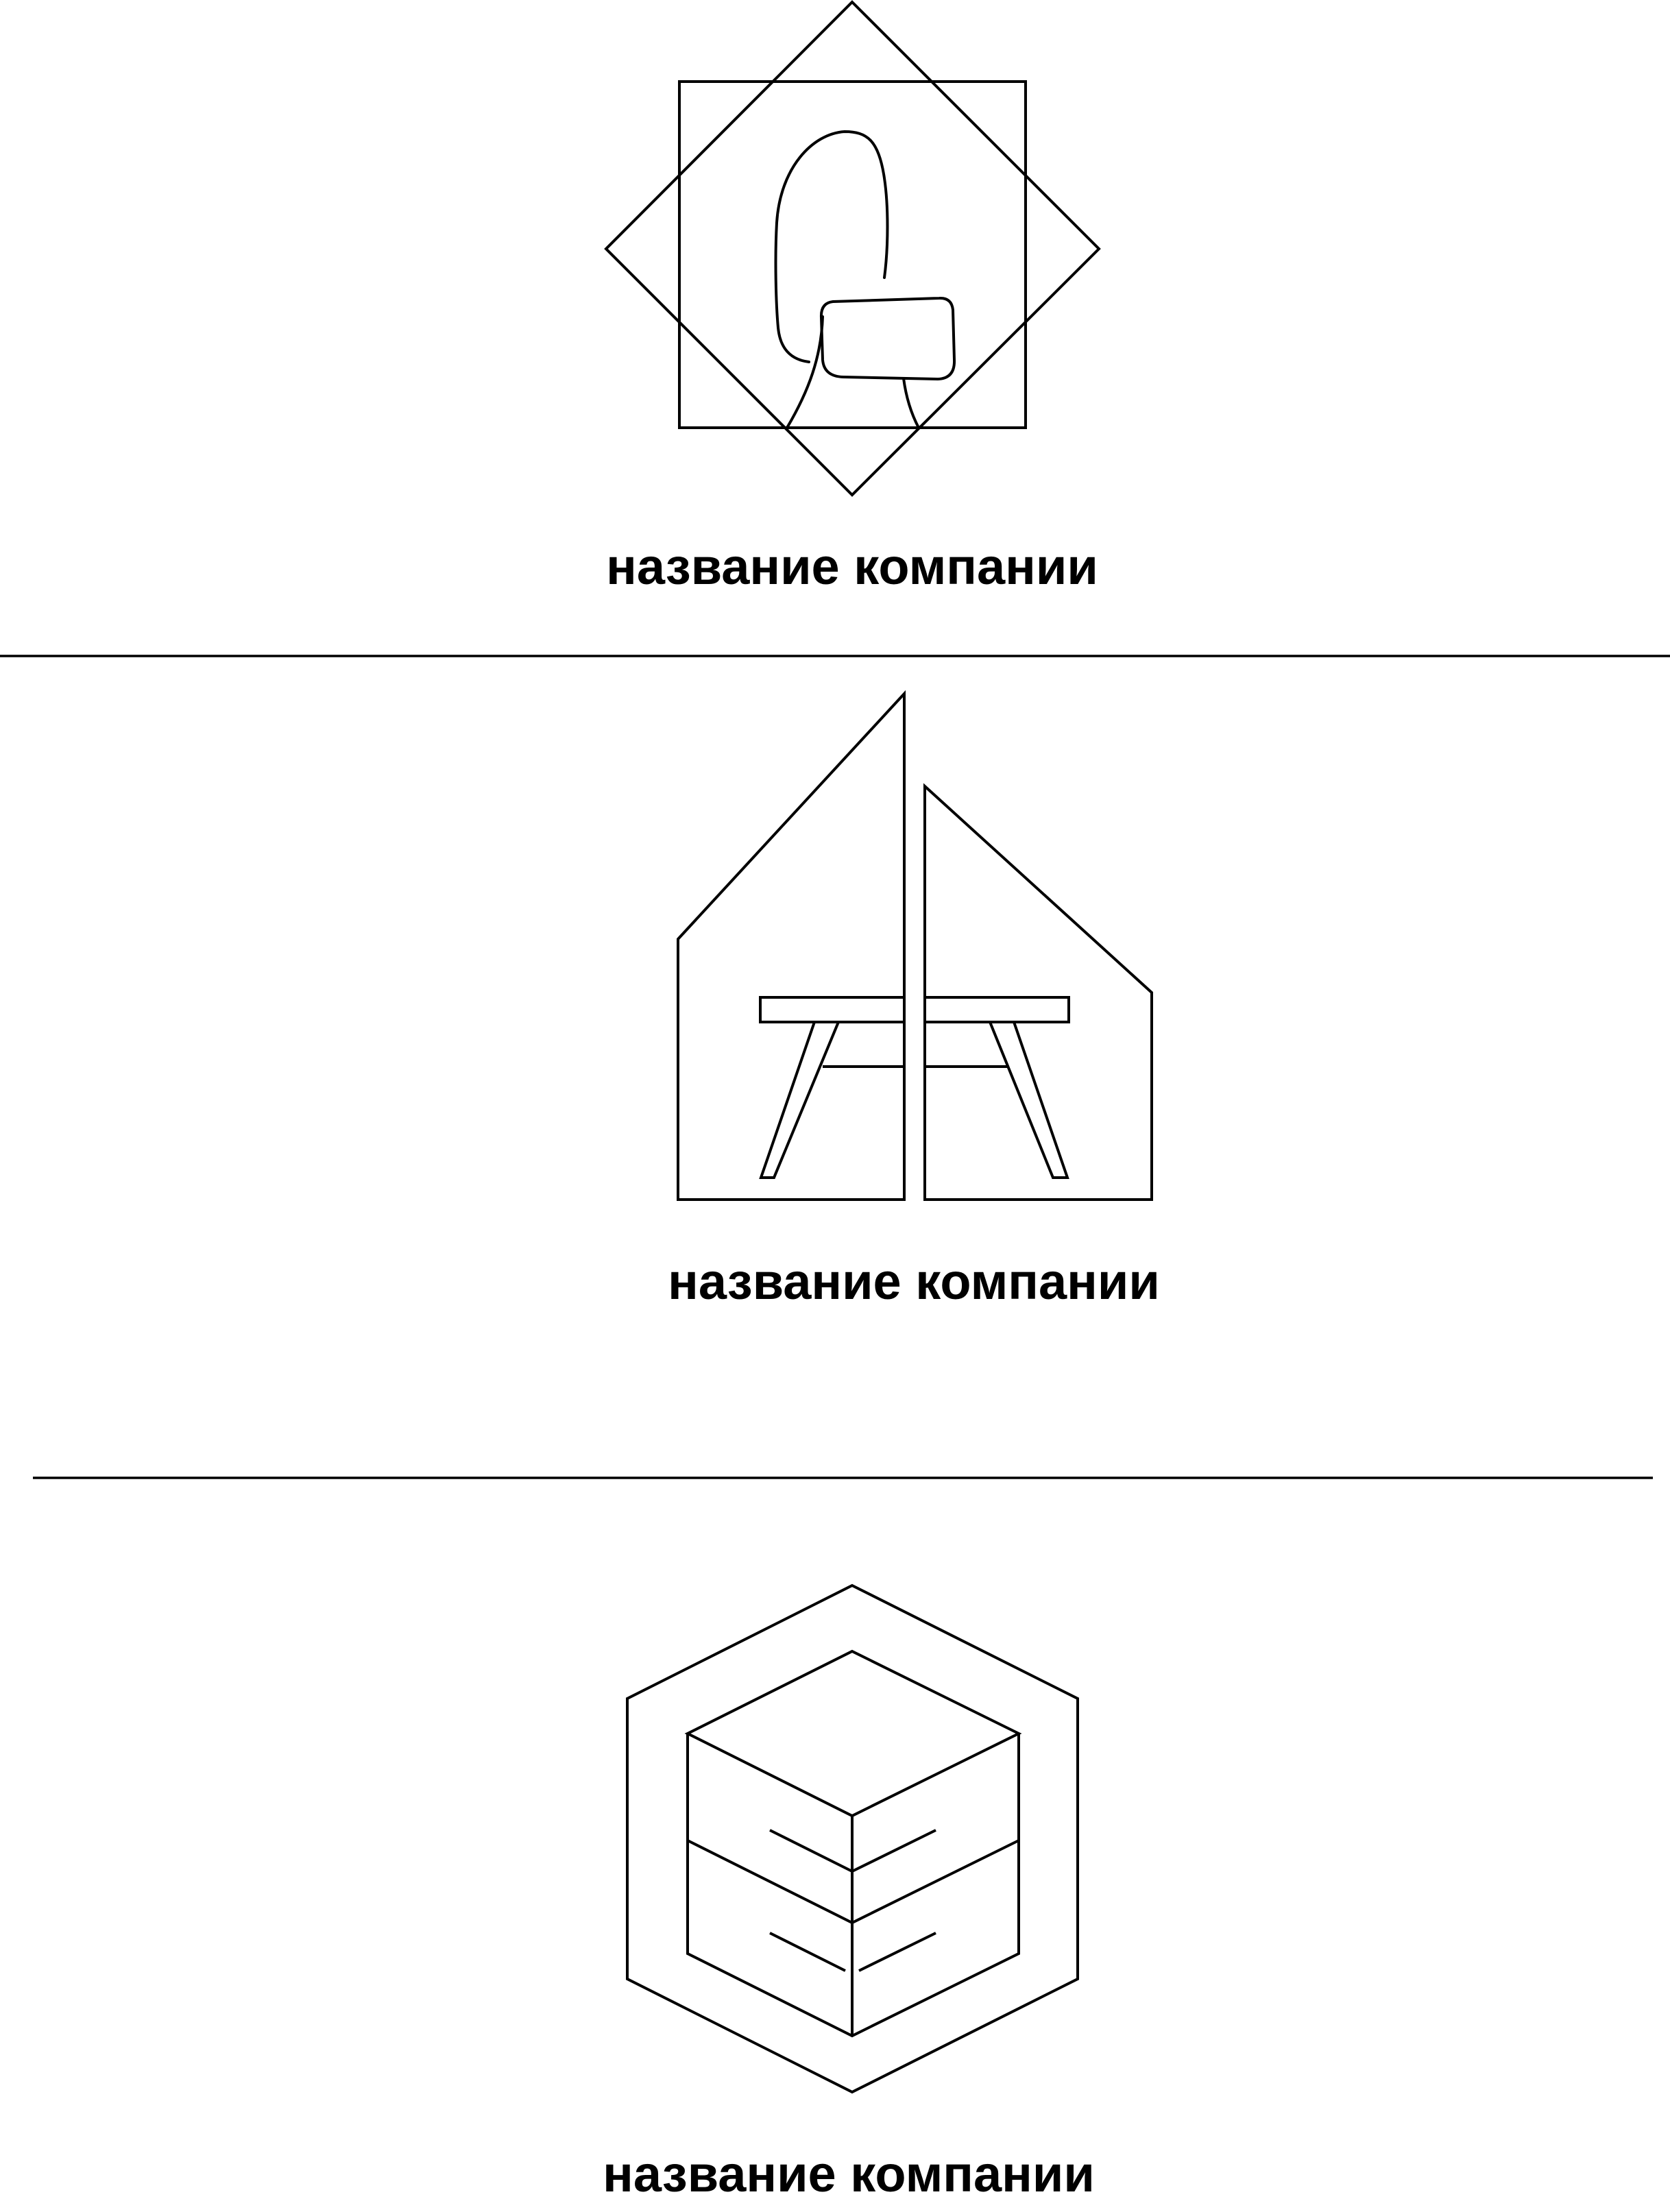 The image size is (1670, 2212). I want to click on table-in-split-house-icon, so click(915, 946).